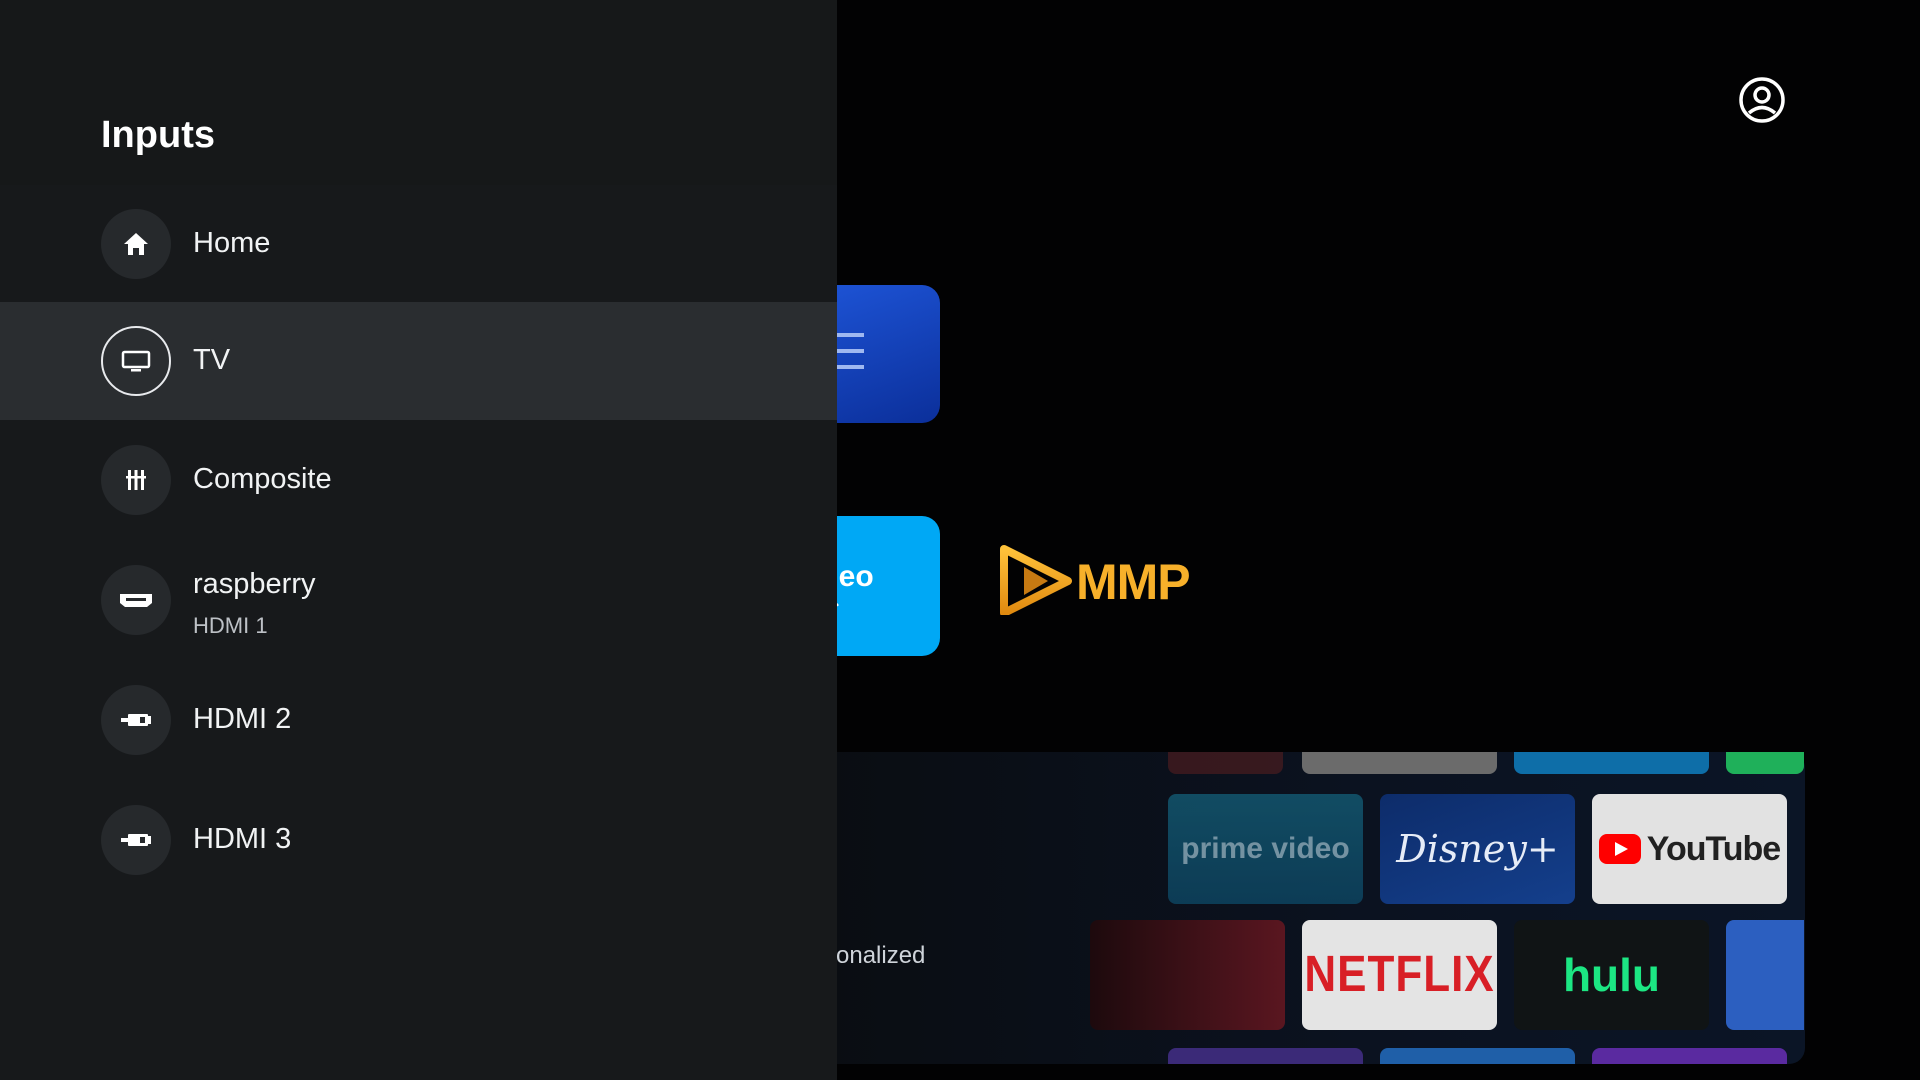  I want to click on app-hulu: hulu, so click(1611, 975).